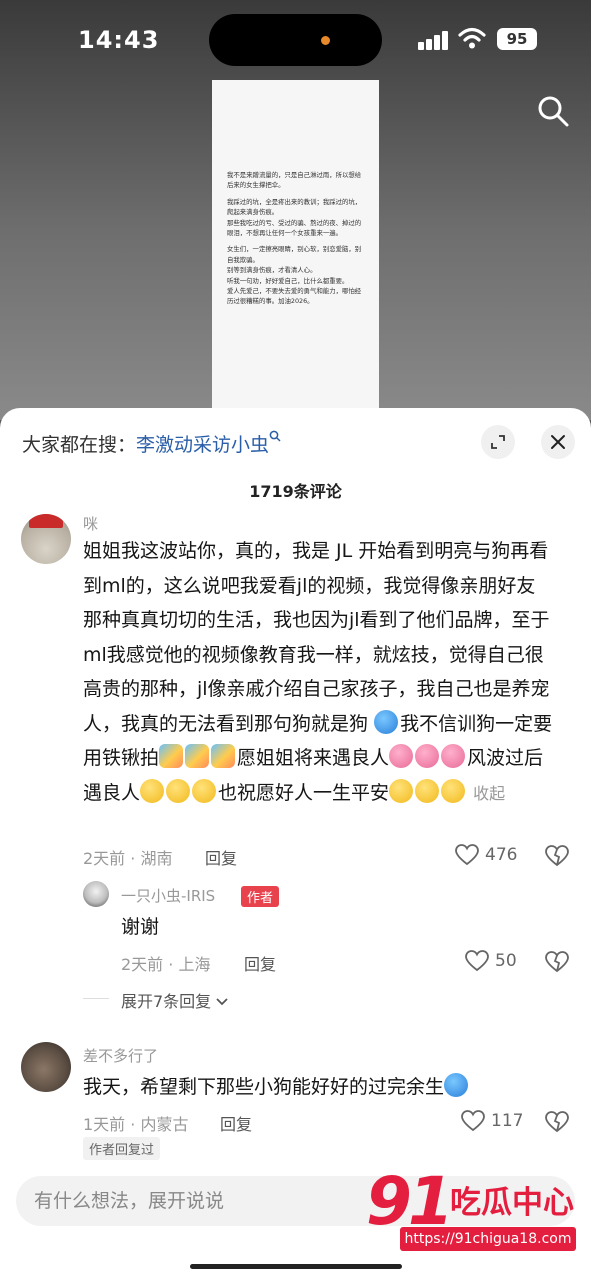 Image resolution: width=591 pixels, height=1280 pixels. I want to click on status-bar: 14:43 95, so click(295, 40).